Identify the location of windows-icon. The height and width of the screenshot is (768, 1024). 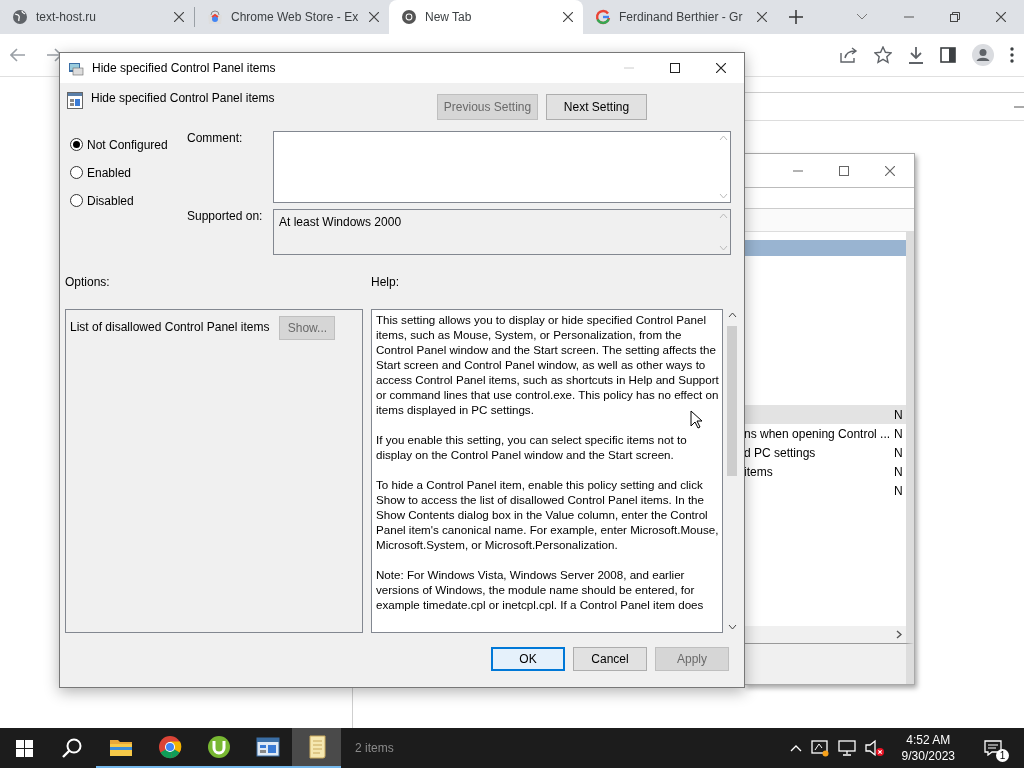
(24, 748).